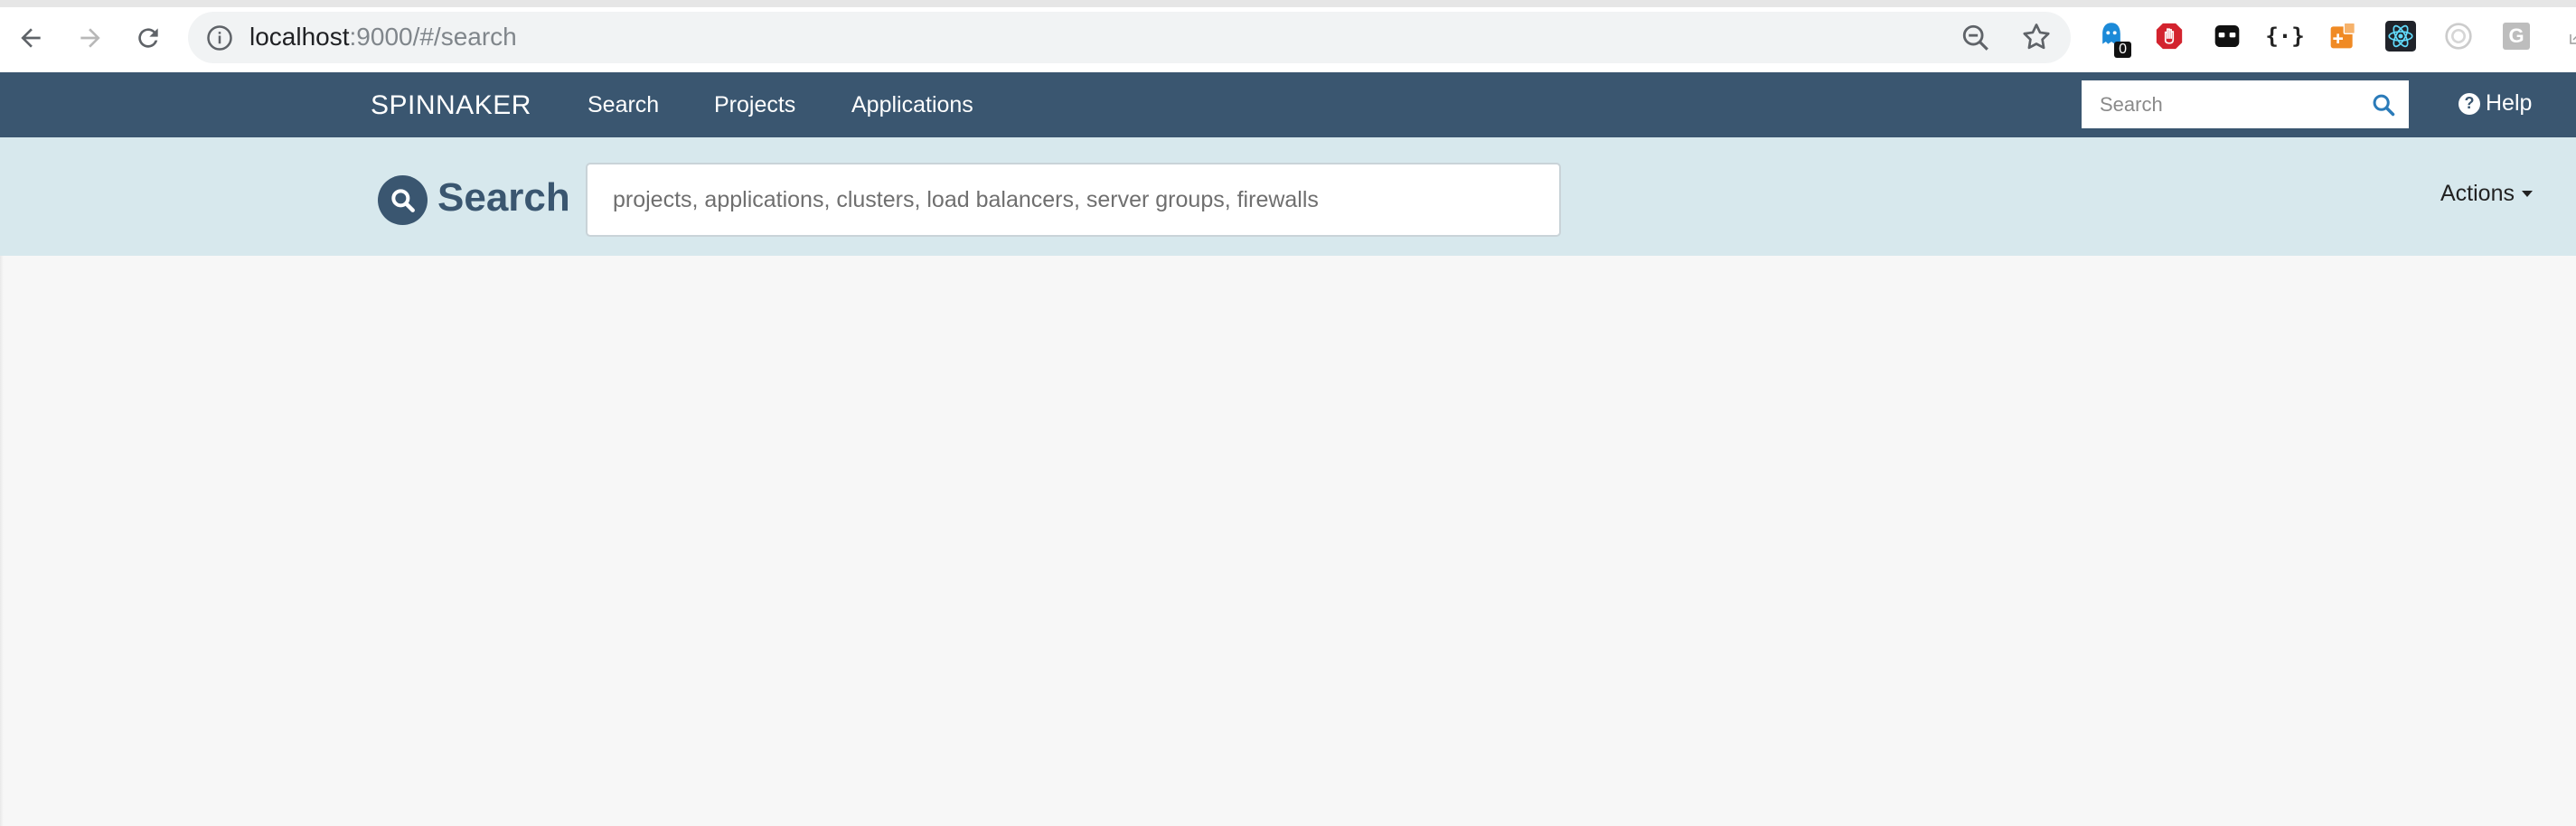 The width and height of the screenshot is (2576, 826). I want to click on infrastructure-search-input, so click(1074, 199).